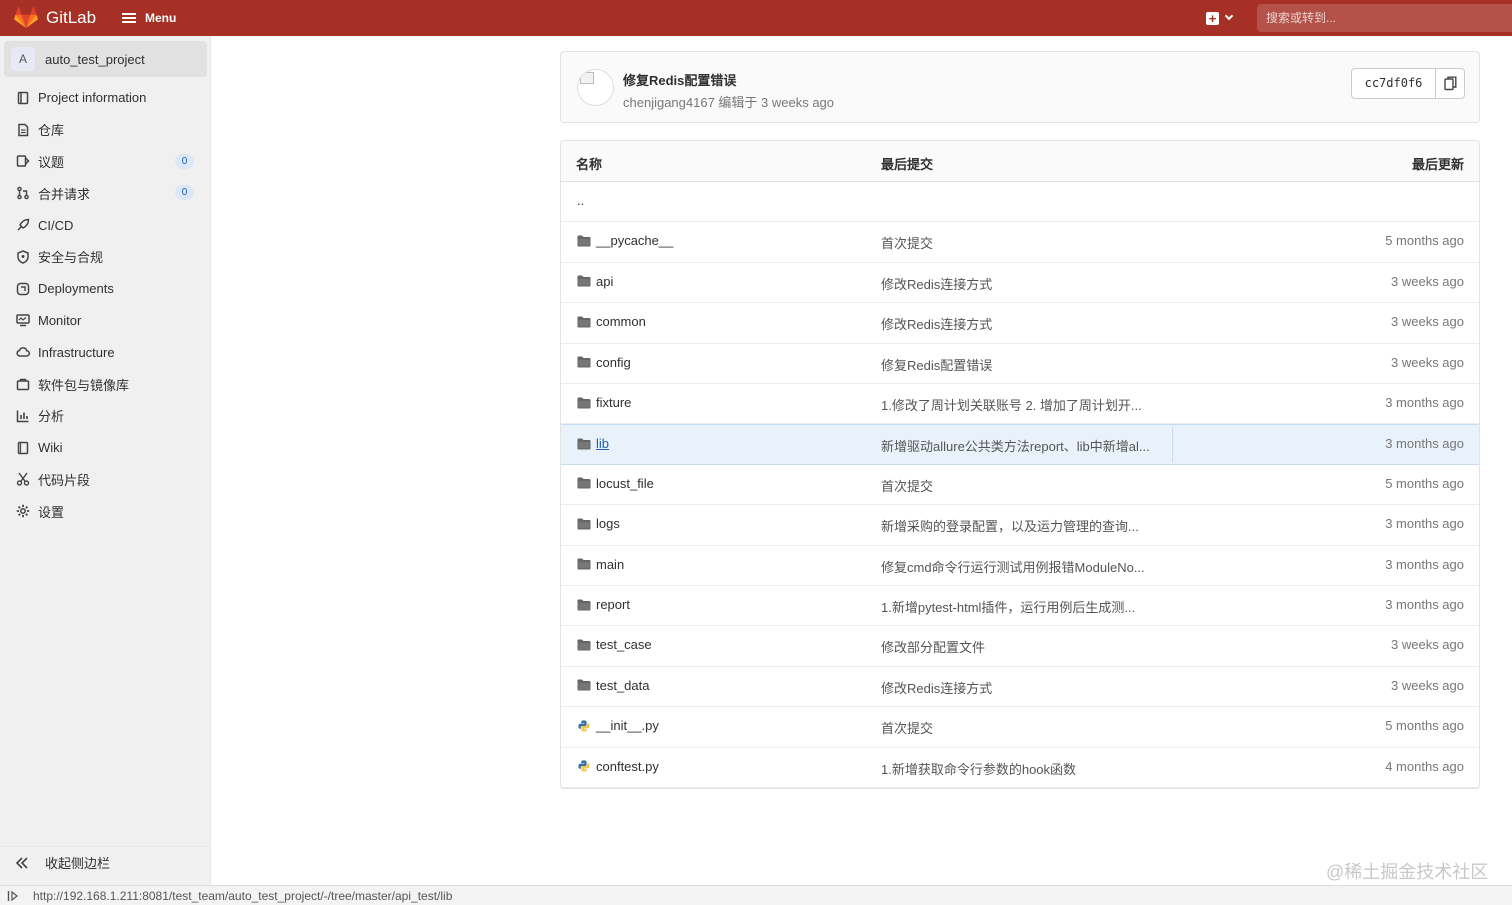 The height and width of the screenshot is (905, 1512). I want to click on last-commit-link: 修复Redis配置错误, so click(936, 364).